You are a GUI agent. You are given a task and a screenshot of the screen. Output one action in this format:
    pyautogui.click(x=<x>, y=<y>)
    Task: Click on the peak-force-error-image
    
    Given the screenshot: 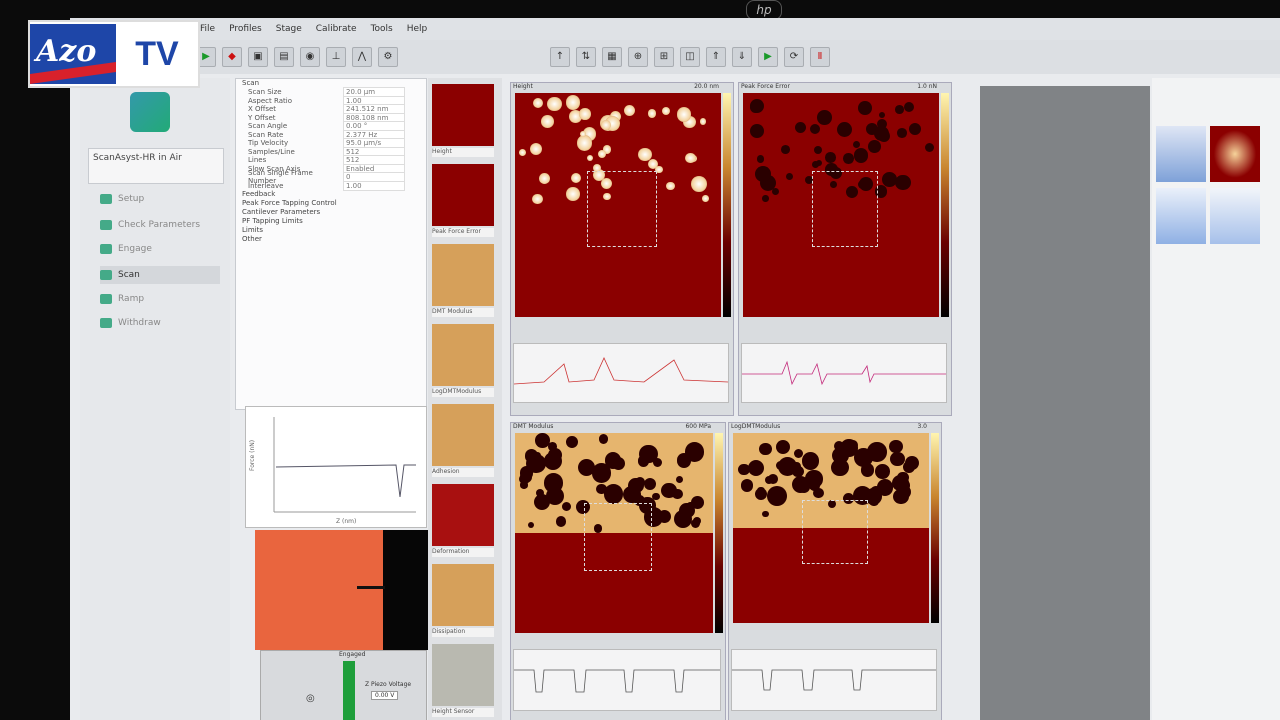 What is the action you would take?
    pyautogui.click(x=841, y=205)
    